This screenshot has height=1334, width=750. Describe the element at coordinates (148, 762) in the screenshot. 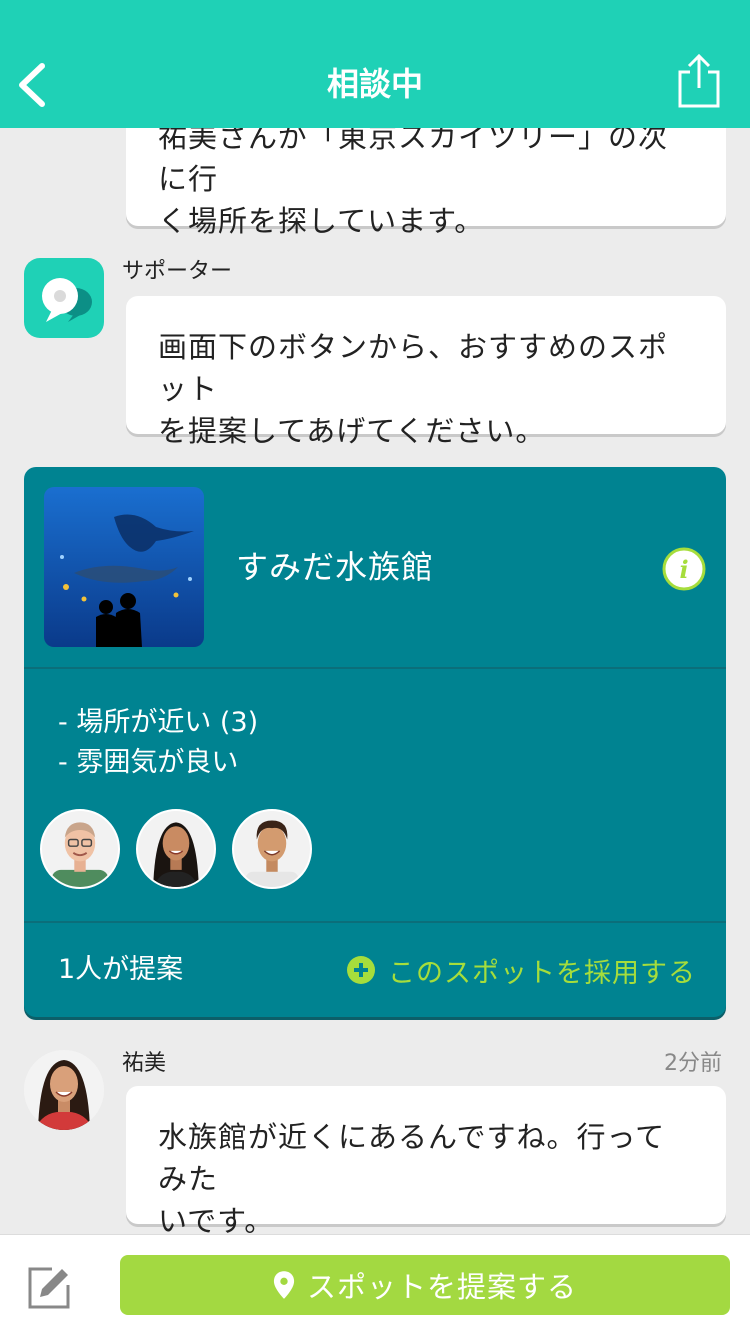

I see `reason-item: - 雰囲気が良い` at that location.